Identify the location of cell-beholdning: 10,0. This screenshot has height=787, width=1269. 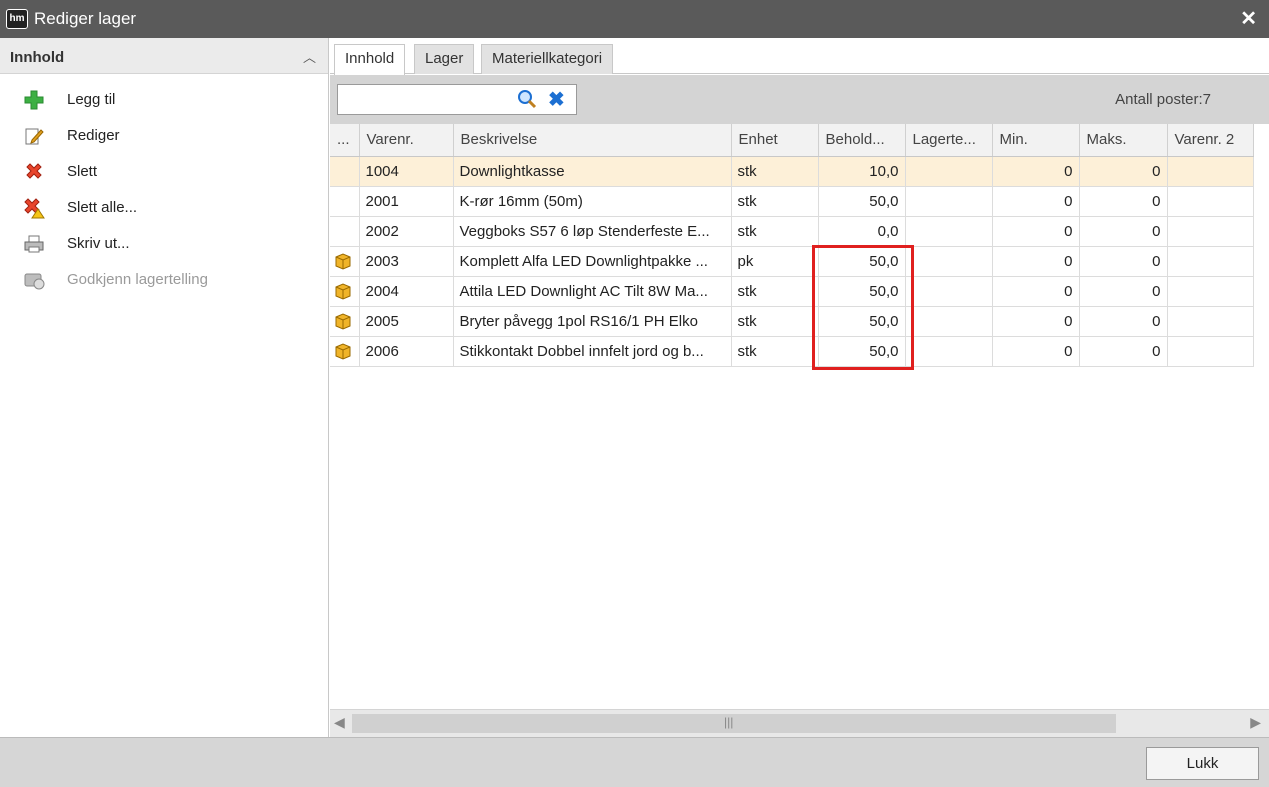
(862, 171).